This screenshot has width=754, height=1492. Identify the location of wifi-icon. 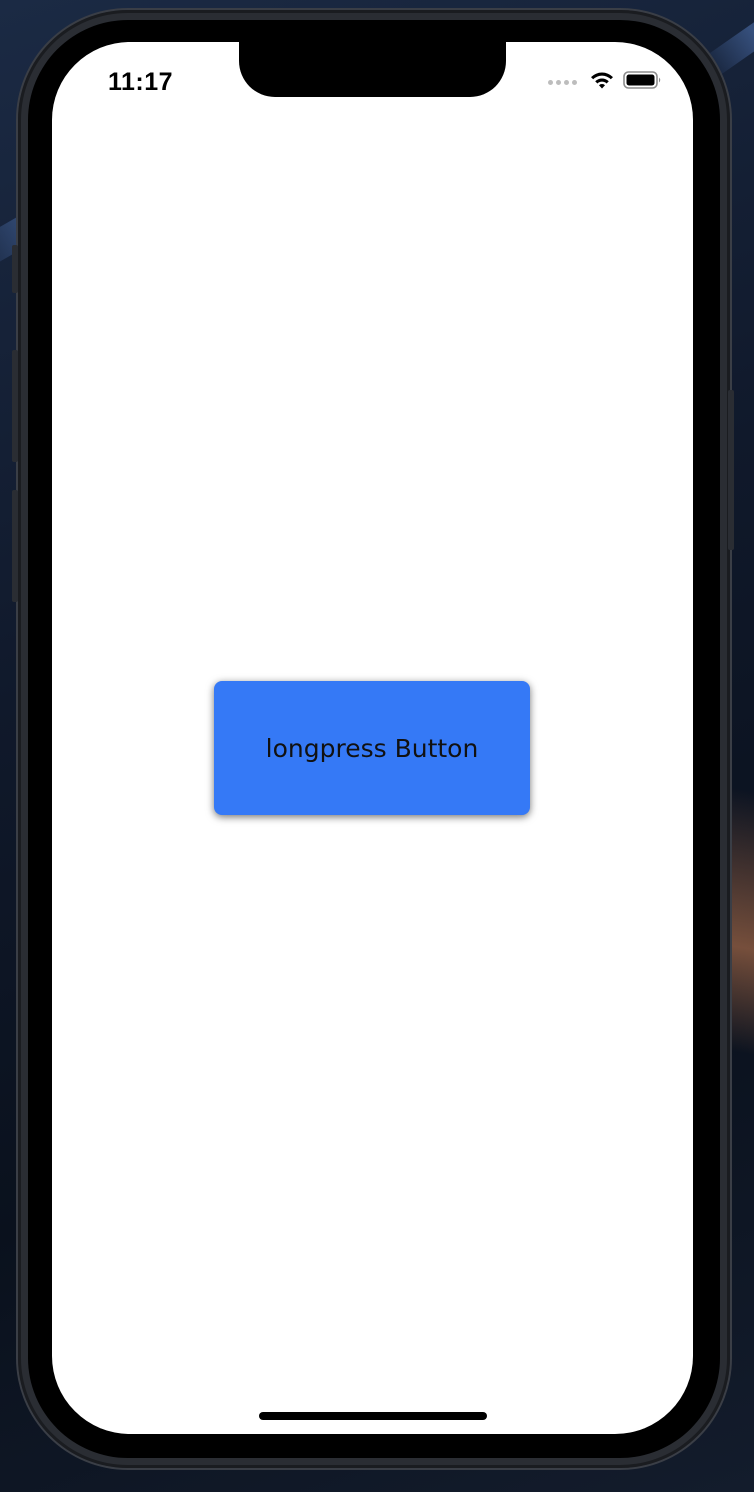
(602, 82).